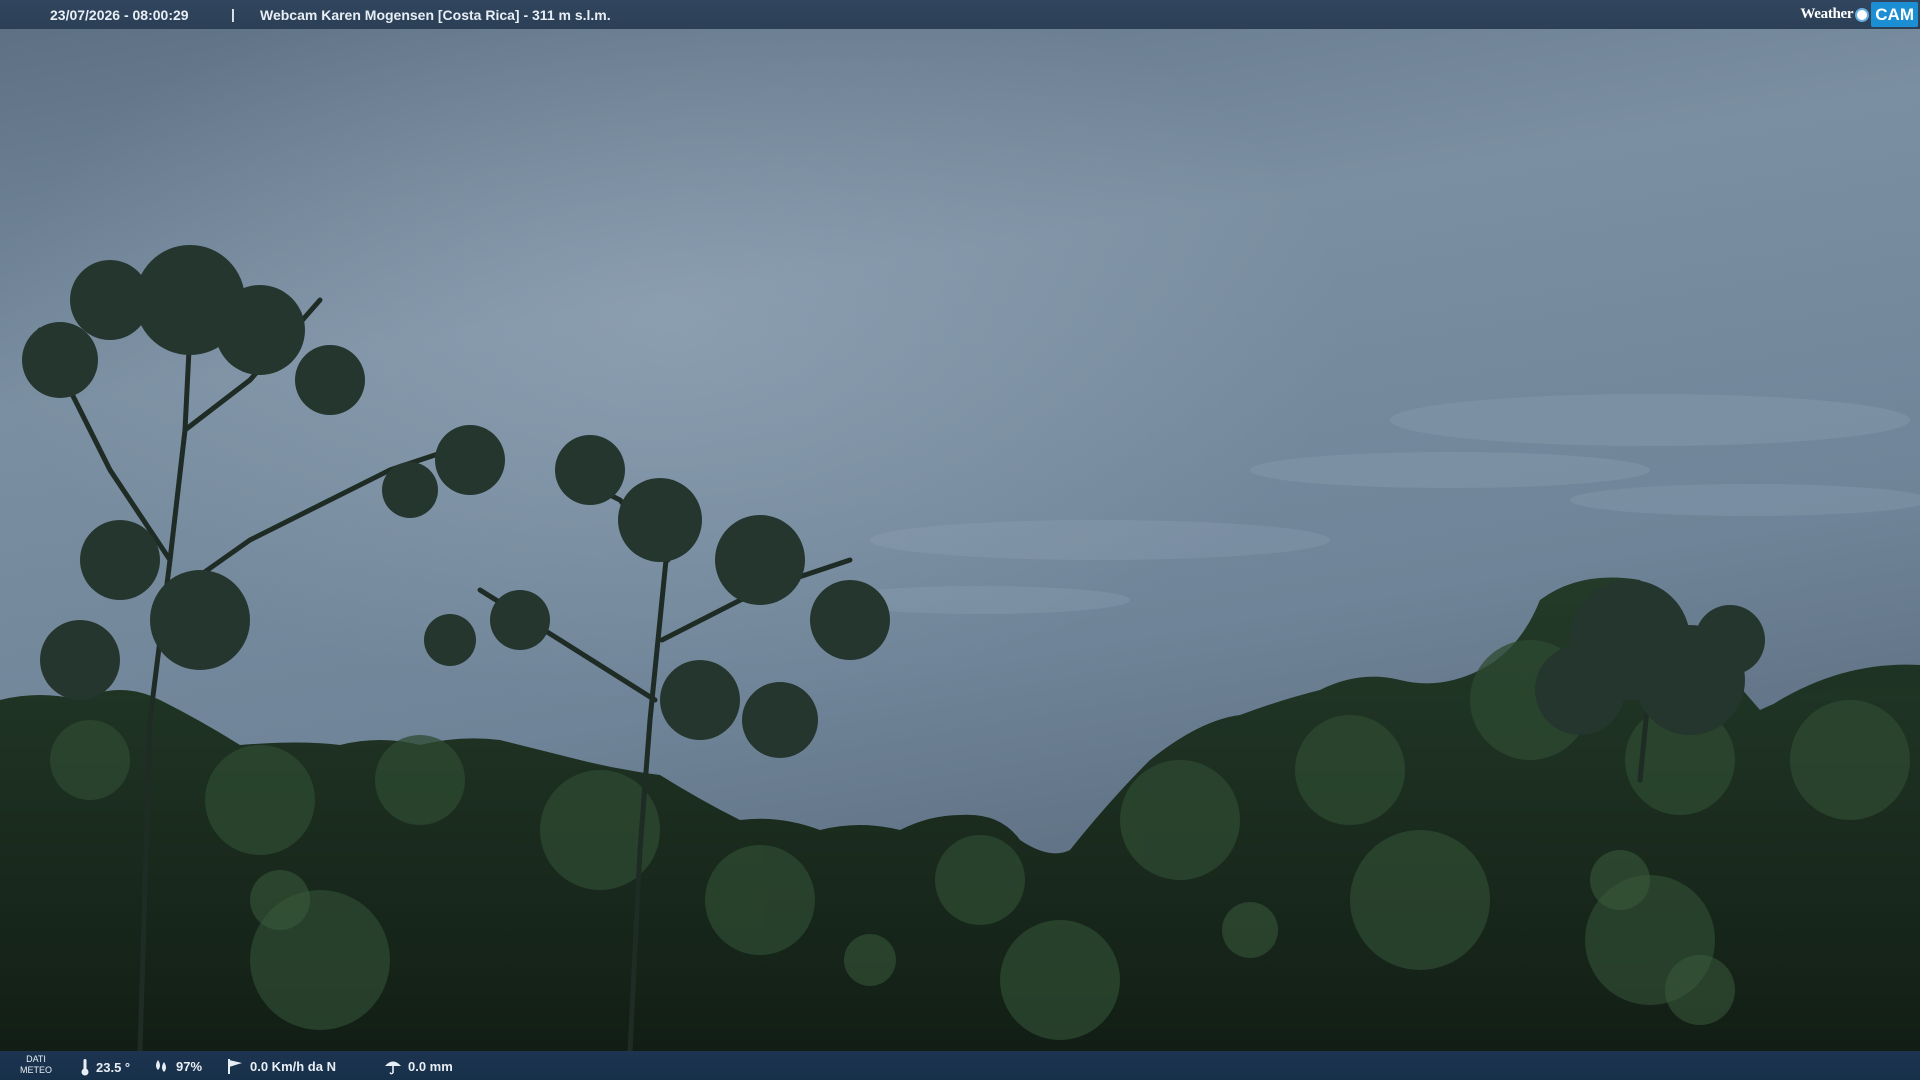  Describe the element at coordinates (1827, 14) in the screenshot. I see `logo-weather-text: Weather` at that location.